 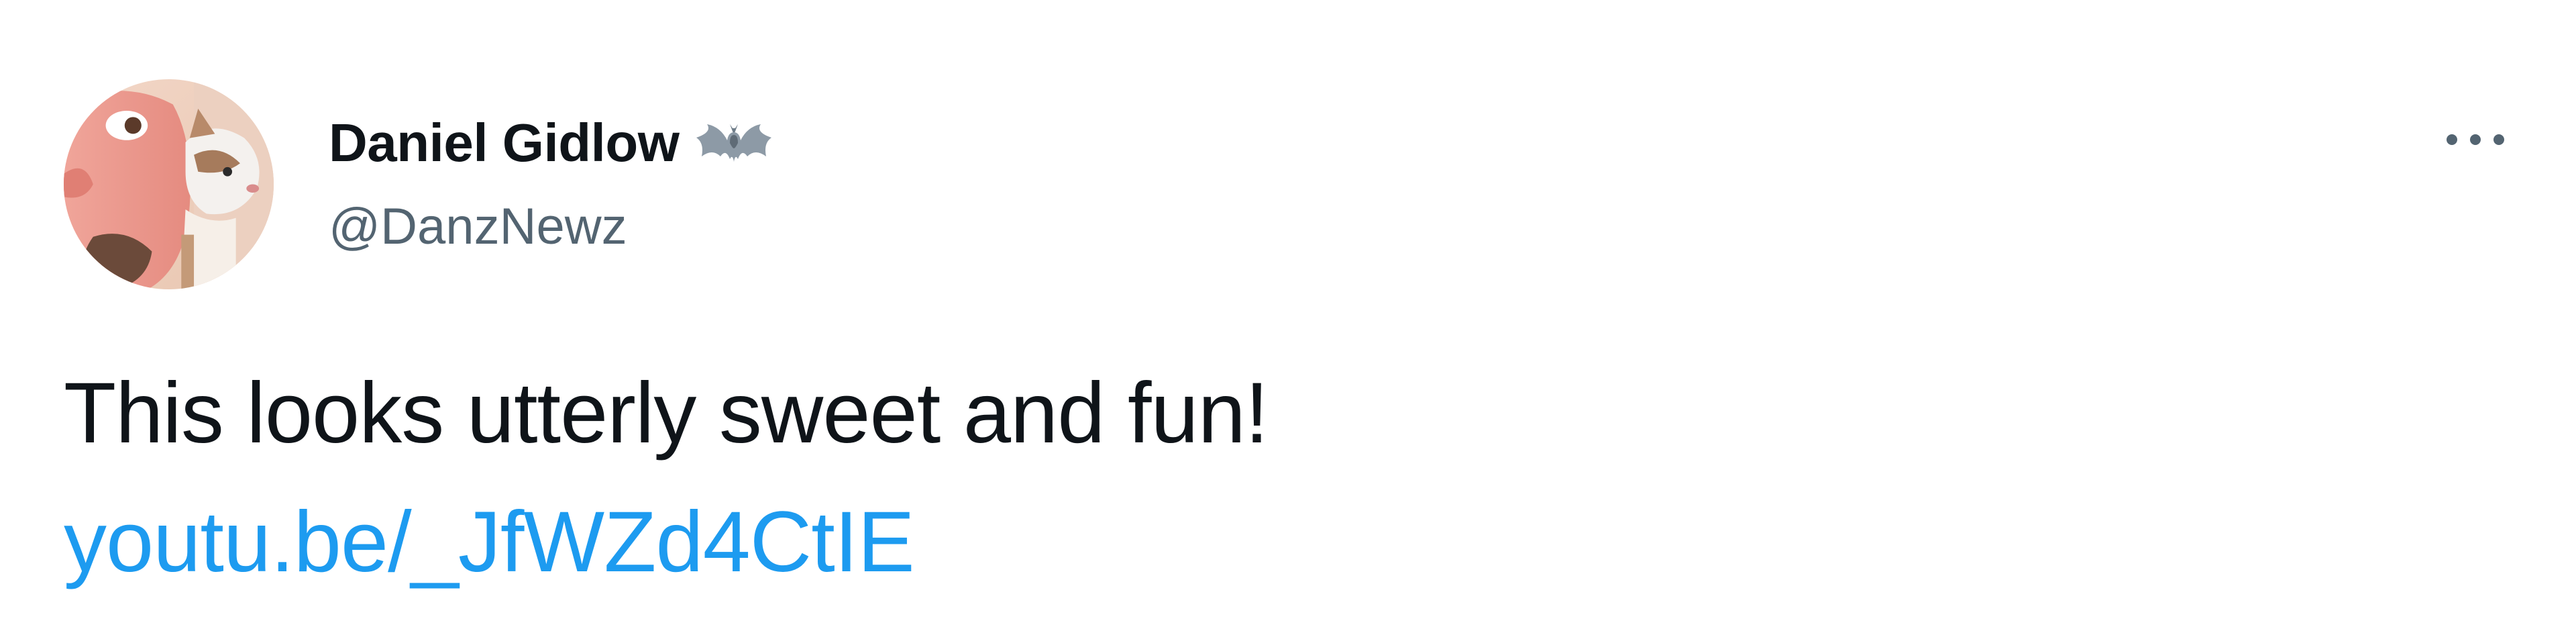 What do you see at coordinates (666, 413) in the screenshot?
I see `tweet-text: This looks utterly sweet and fun!` at bounding box center [666, 413].